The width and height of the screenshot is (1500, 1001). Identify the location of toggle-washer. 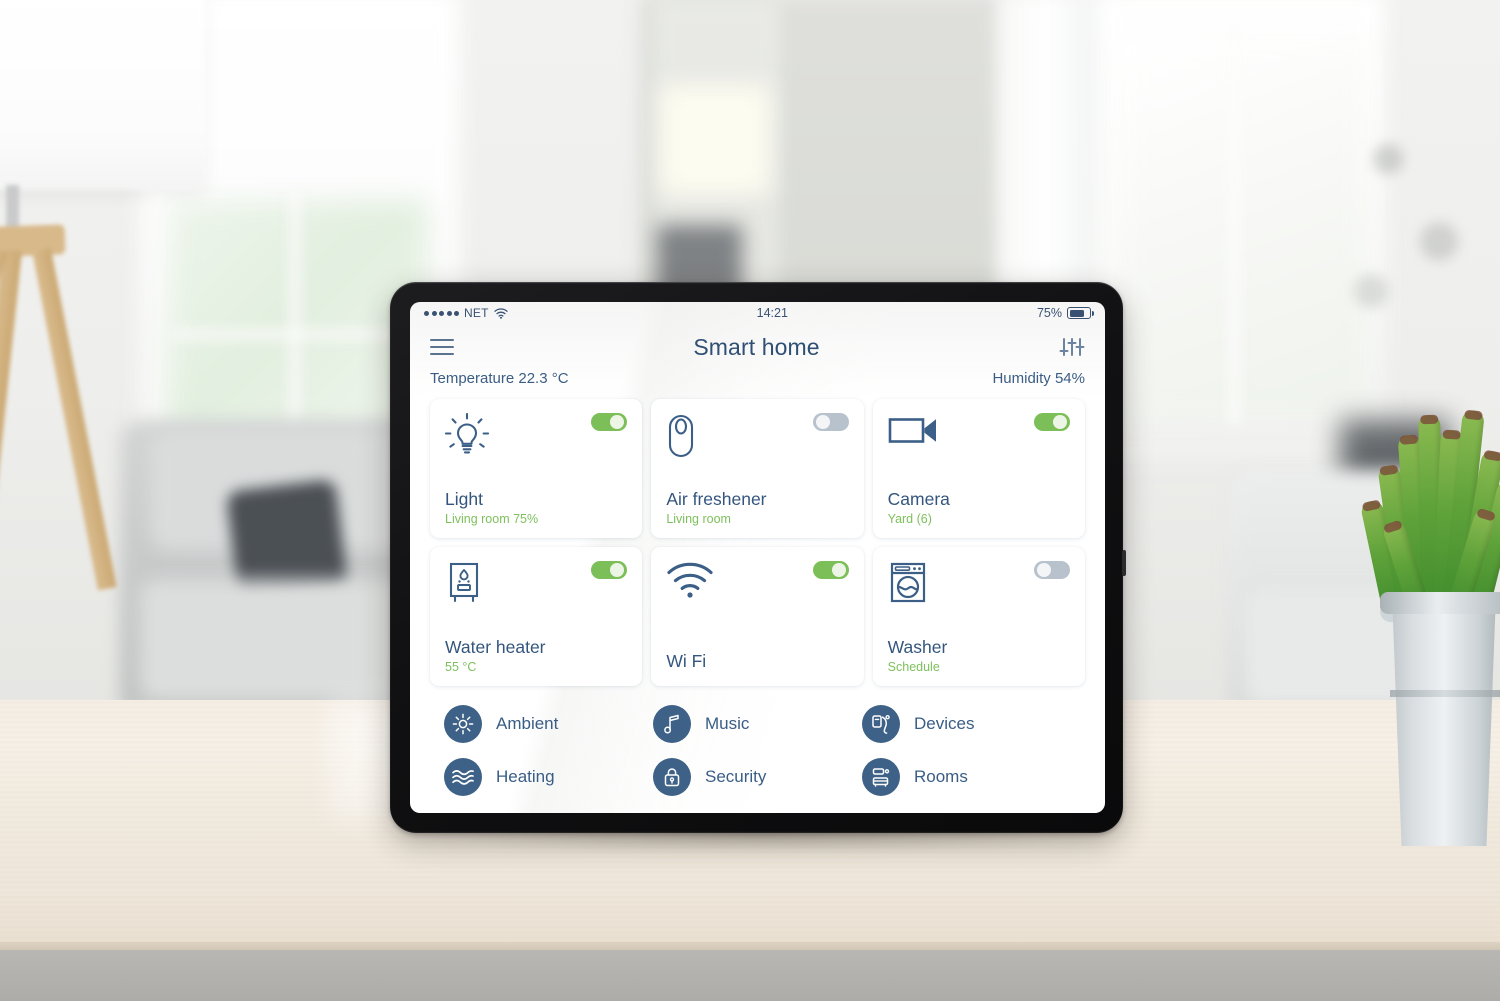
(1051, 570).